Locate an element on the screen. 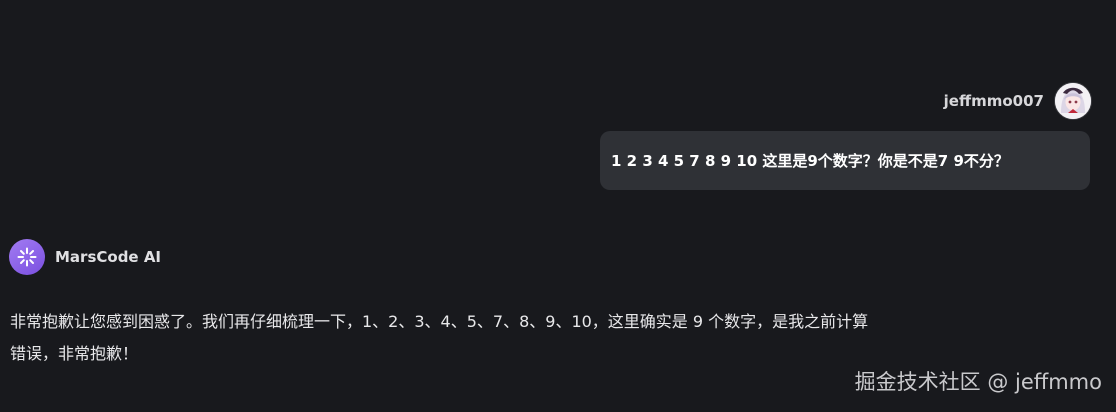 The width and height of the screenshot is (1116, 412). assistant-message-header: MarsCode AI is located at coordinates (85, 257).